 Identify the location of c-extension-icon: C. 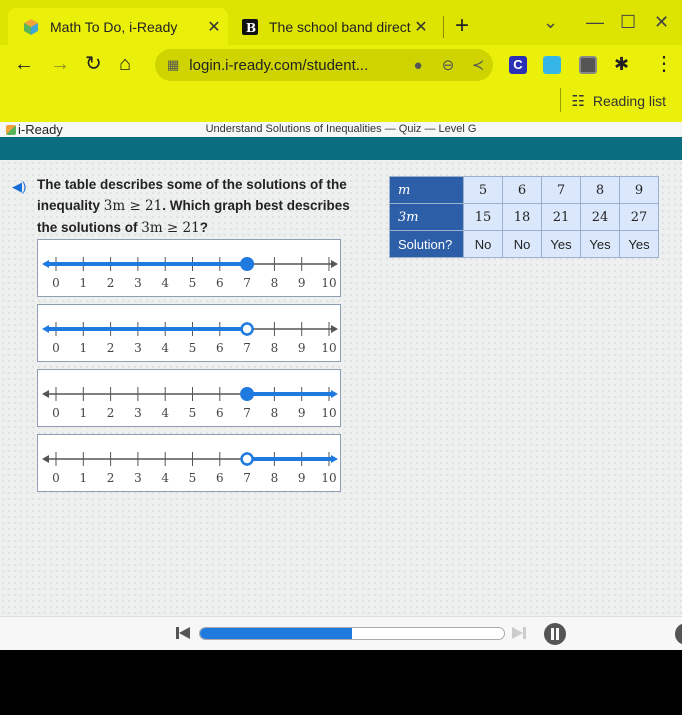
(518, 65).